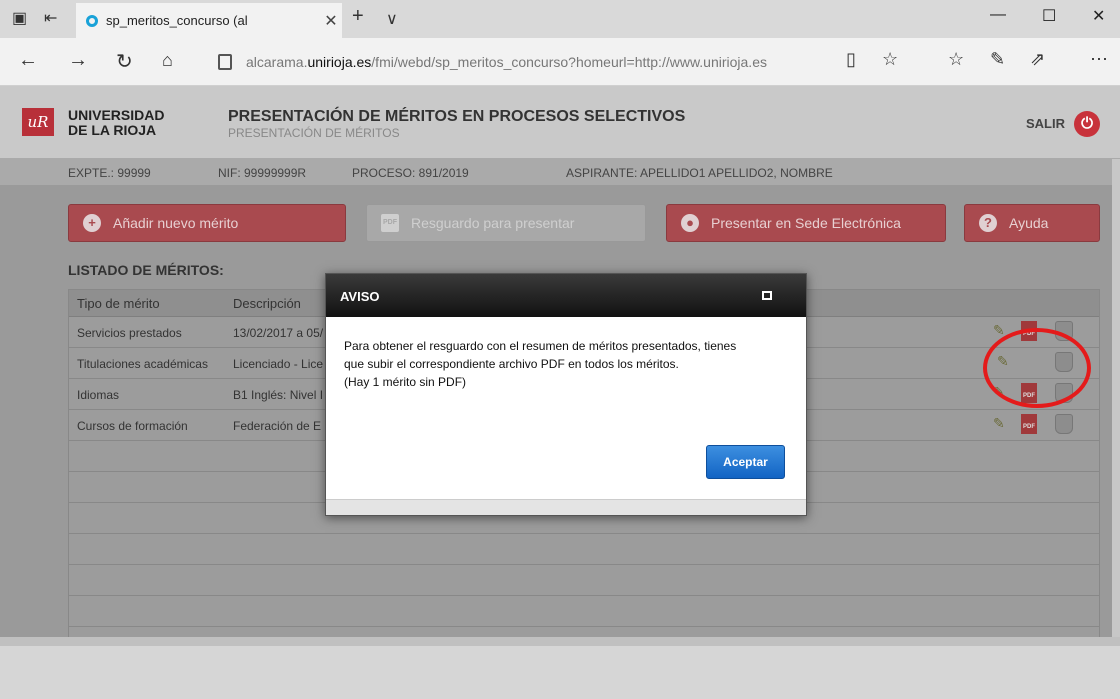 This screenshot has height=699, width=1120. Describe the element at coordinates (890, 59) in the screenshot. I see `favorite-star-icon: ☆` at that location.